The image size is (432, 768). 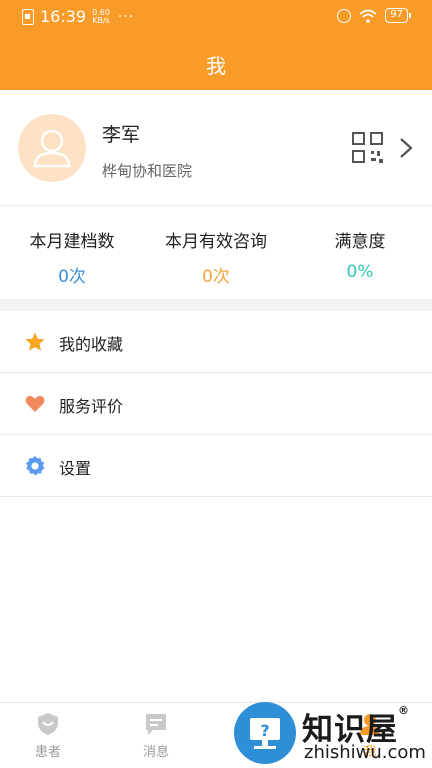 What do you see at coordinates (156, 735) in the screenshot?
I see `tab-messages: 消息` at bounding box center [156, 735].